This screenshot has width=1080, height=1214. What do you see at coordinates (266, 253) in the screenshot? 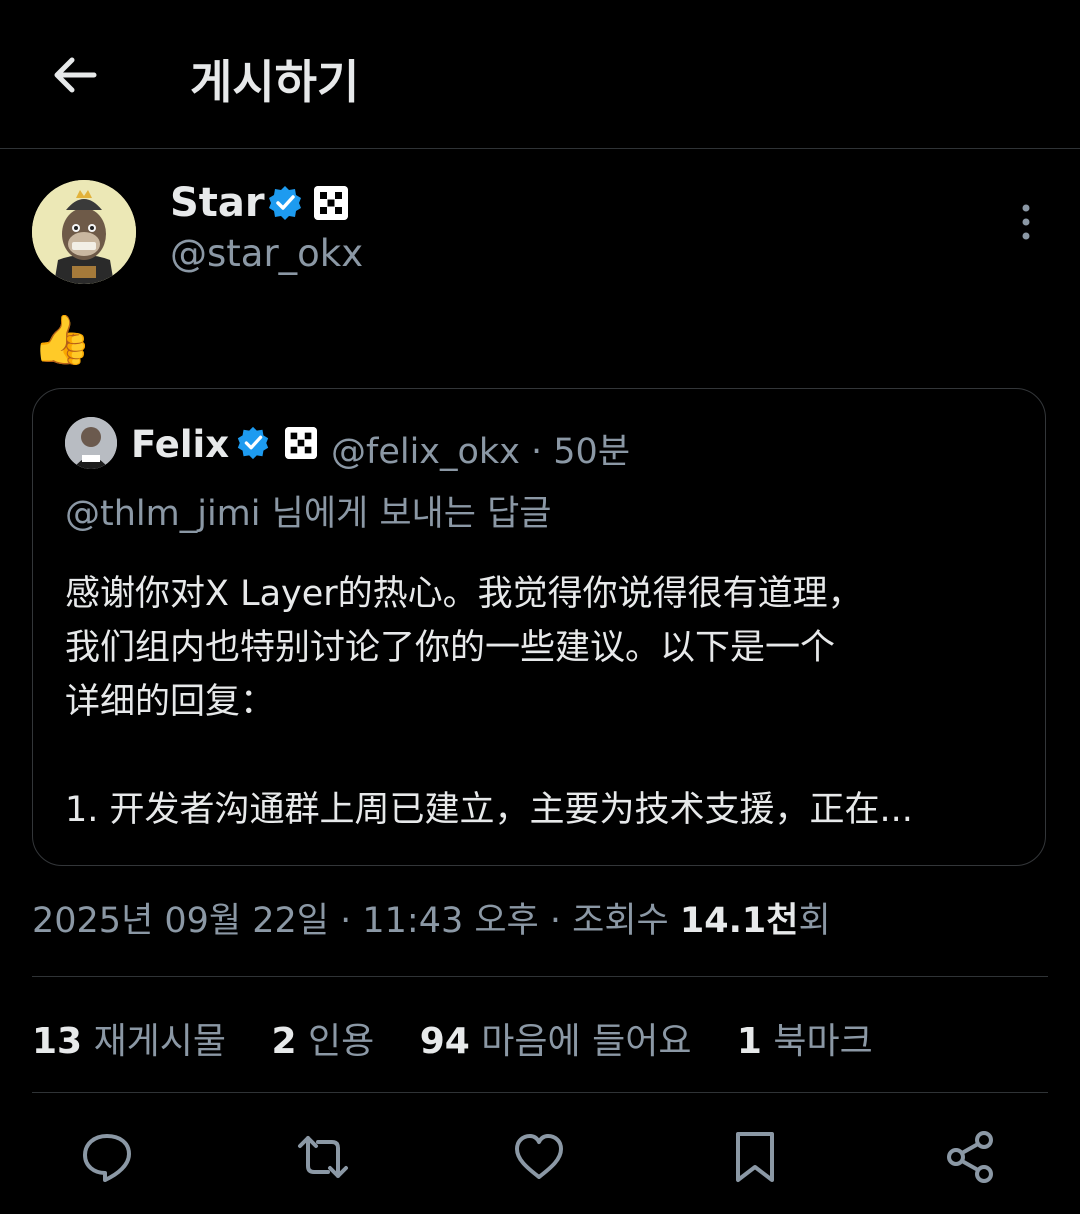
I see `author-handle: @star_okx` at bounding box center [266, 253].